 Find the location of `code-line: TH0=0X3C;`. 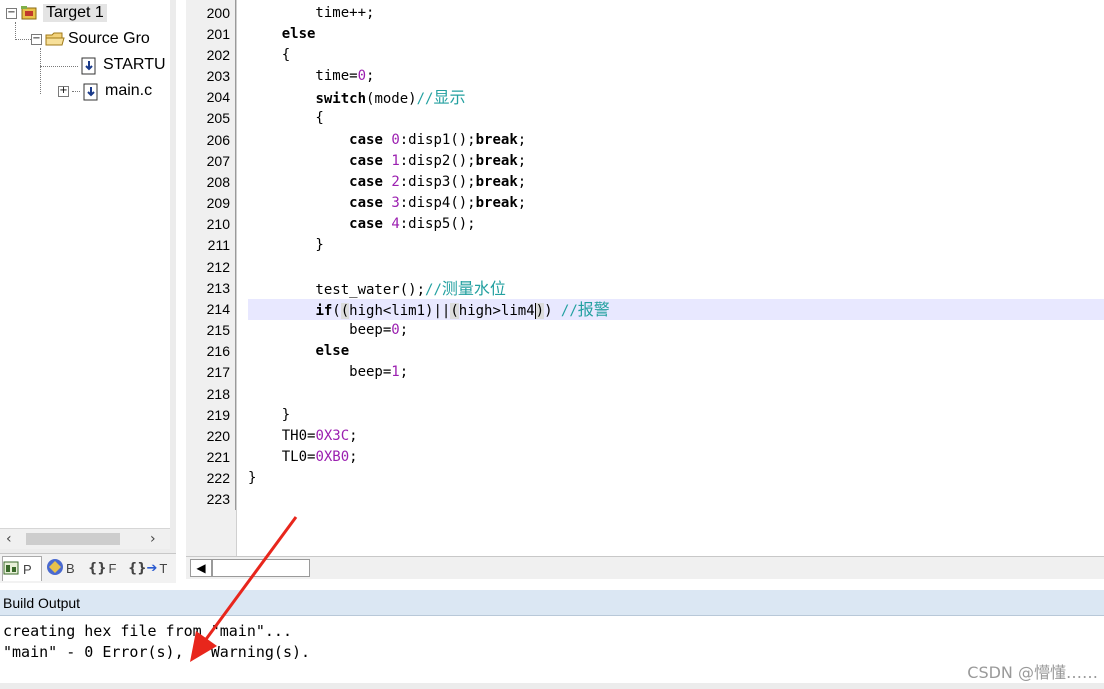

code-line: TH0=0X3C; is located at coordinates (303, 436).